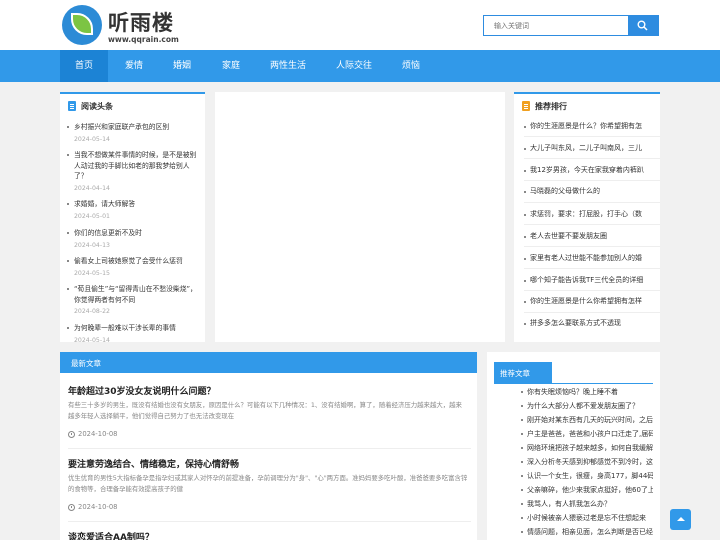  What do you see at coordinates (590, 504) in the screenshot?
I see `recommend-item: 我骂人，有人抓我怎么办？` at bounding box center [590, 504].